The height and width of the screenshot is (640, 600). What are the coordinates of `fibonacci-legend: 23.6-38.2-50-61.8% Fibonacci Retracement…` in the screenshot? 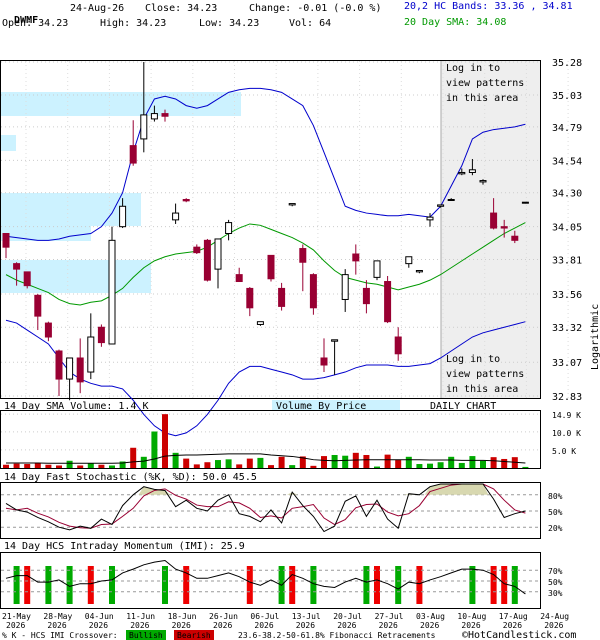 It's located at (337, 635).